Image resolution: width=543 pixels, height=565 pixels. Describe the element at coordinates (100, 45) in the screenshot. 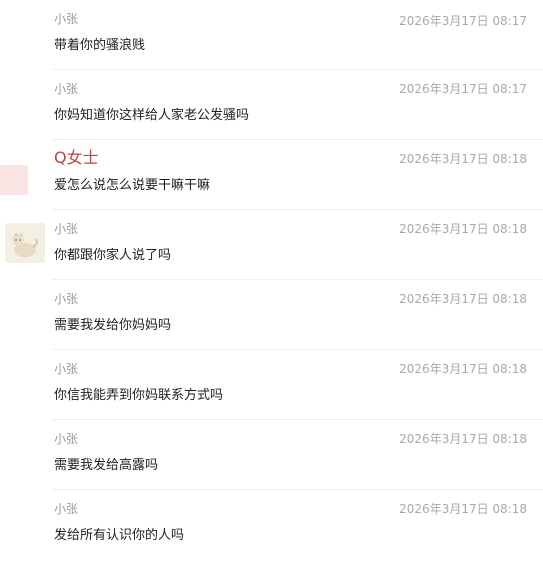

I see `message-content: 带着你的骚浪贱` at that location.